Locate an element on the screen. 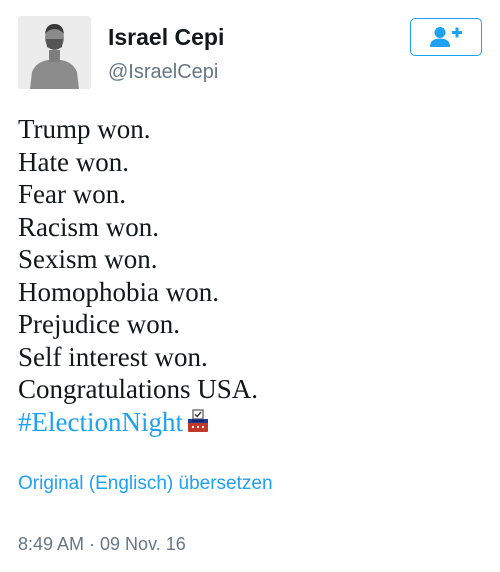 The image size is (500, 572). hashtag-link: #ElectionNight is located at coordinates (100, 422).